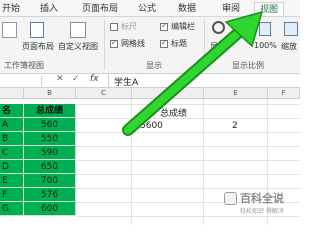 This screenshot has height=240, width=320. What do you see at coordinates (262, 198) in the screenshot?
I see `watermark-title: 百科全说` at bounding box center [262, 198].